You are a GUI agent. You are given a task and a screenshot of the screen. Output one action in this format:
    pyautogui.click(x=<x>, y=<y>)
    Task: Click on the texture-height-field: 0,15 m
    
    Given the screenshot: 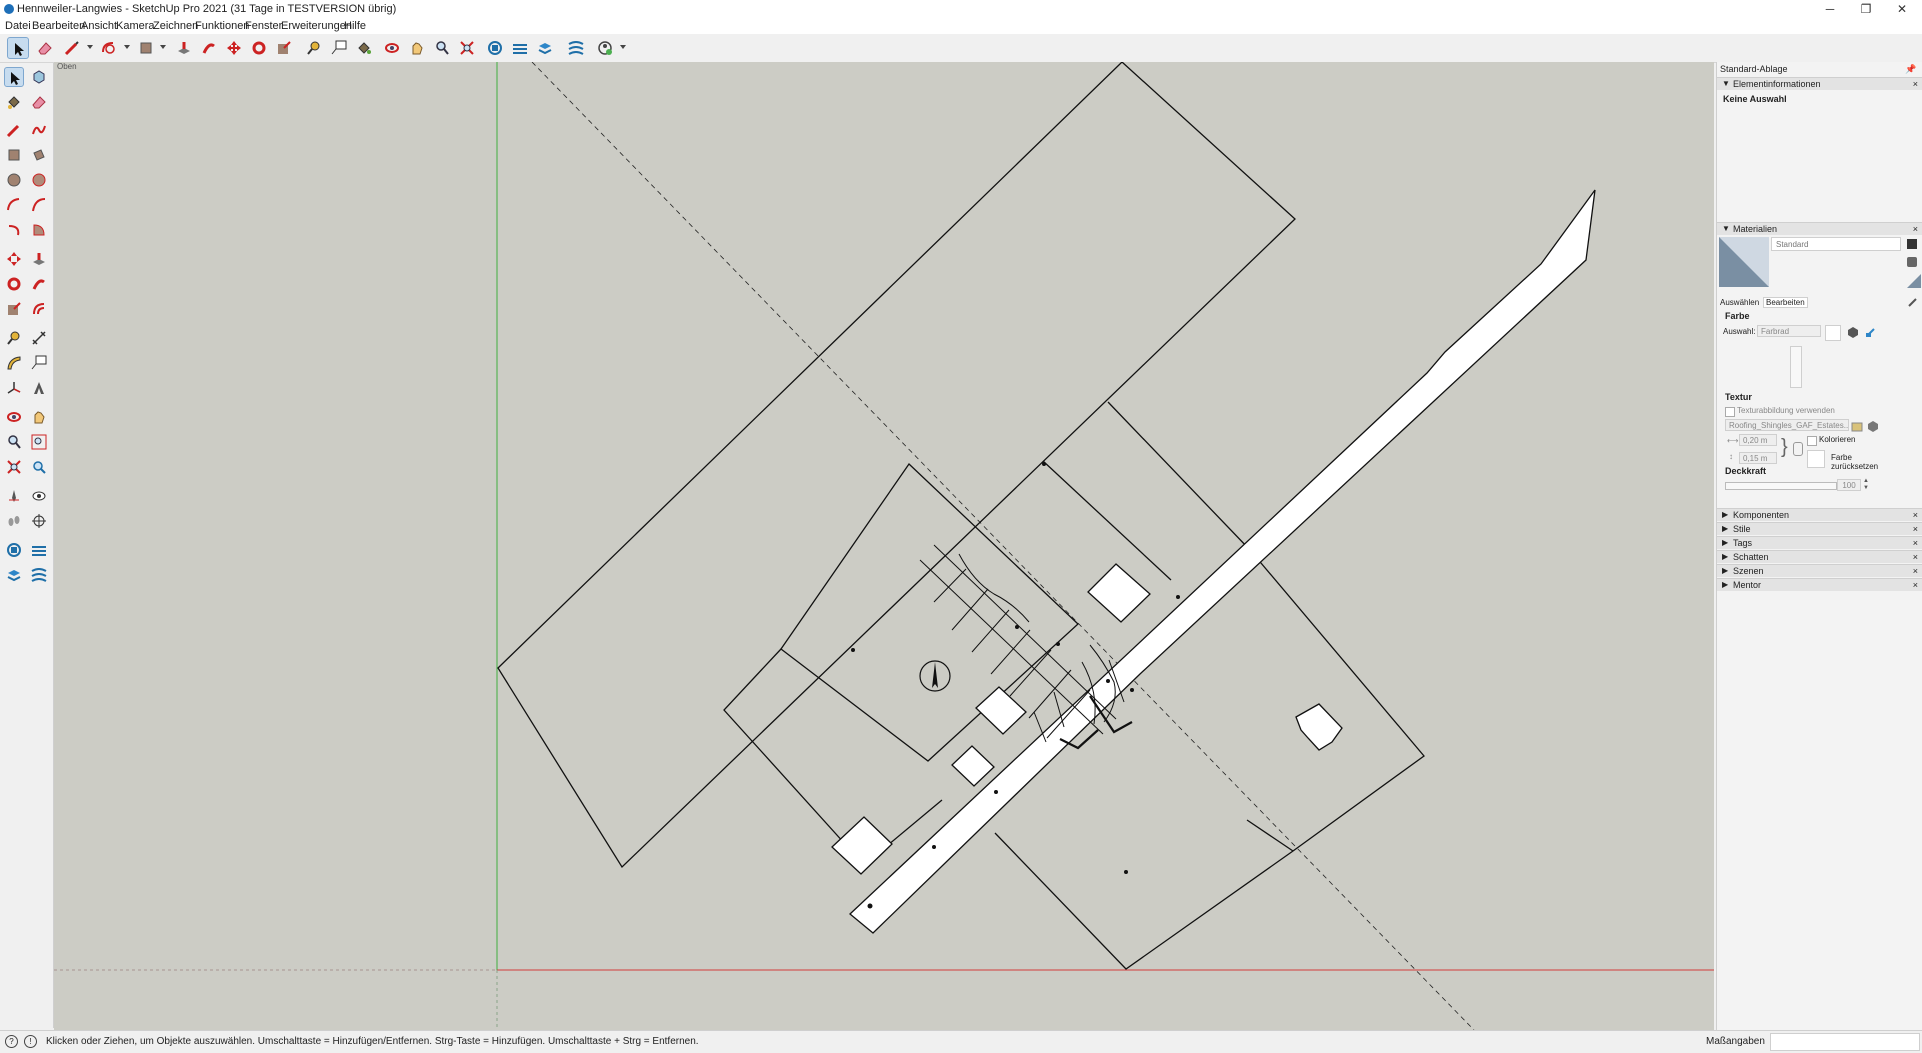 What is the action you would take?
    pyautogui.click(x=1758, y=458)
    